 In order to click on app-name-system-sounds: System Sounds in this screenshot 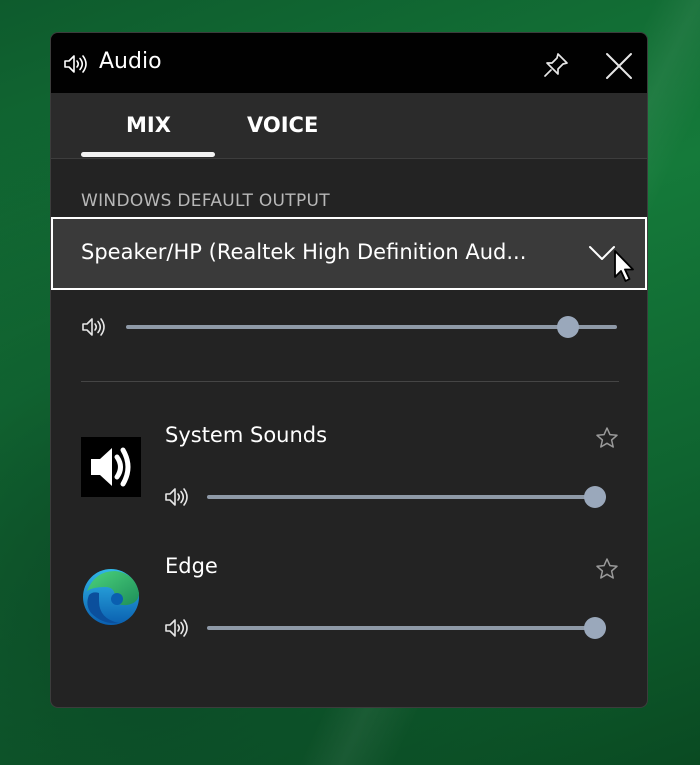, I will do `click(246, 435)`.